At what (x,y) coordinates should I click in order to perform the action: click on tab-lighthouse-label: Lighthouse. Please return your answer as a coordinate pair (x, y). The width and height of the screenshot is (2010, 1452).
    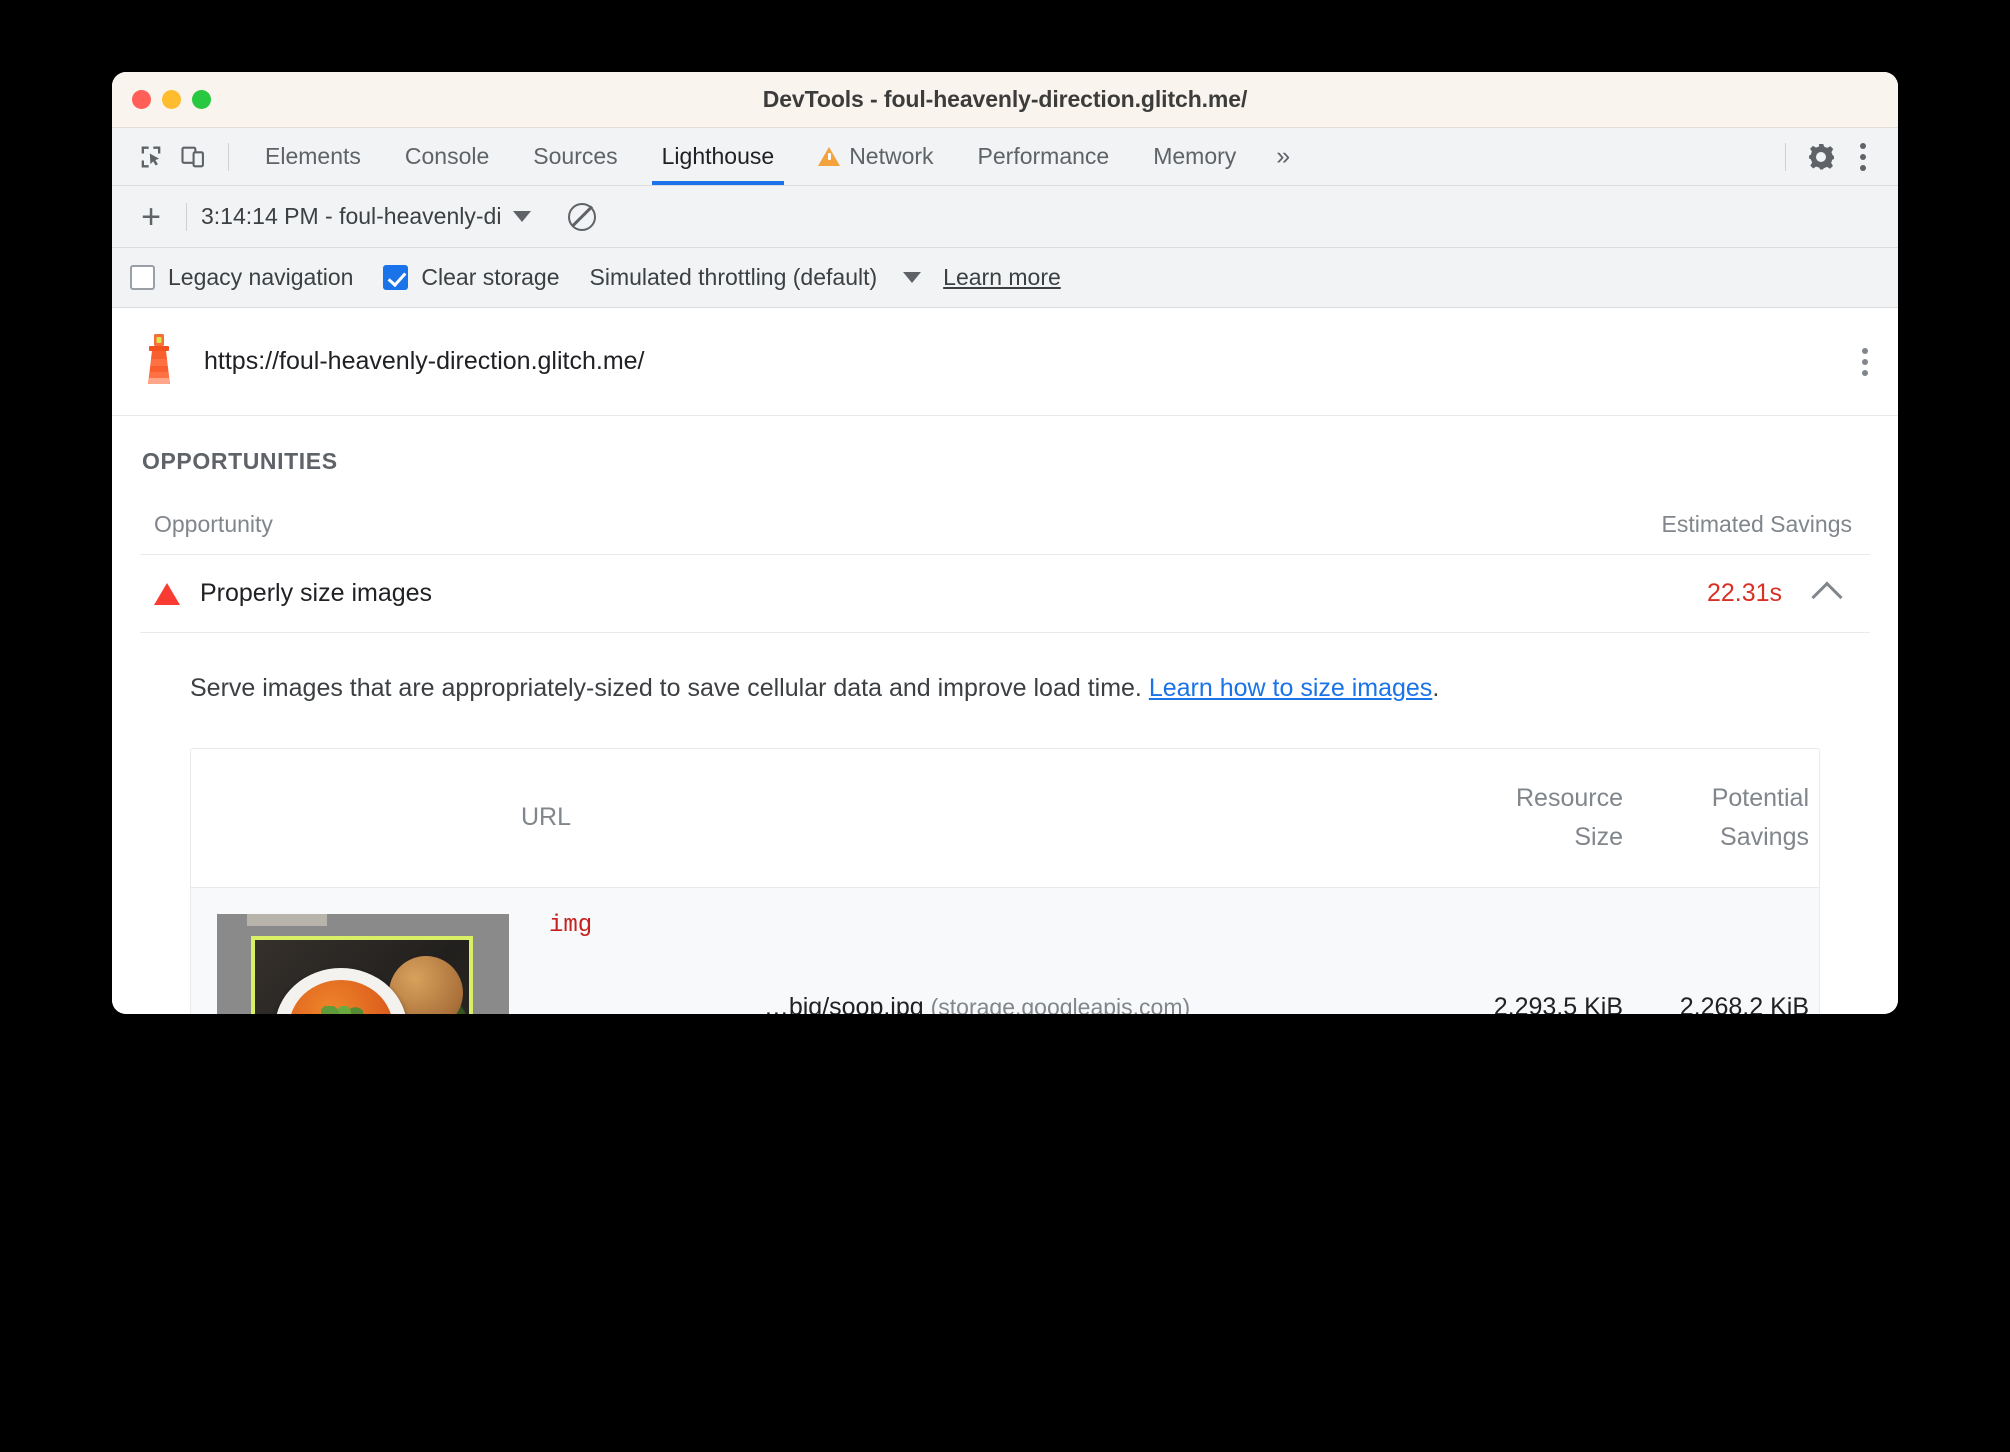
    Looking at the image, I should click on (718, 156).